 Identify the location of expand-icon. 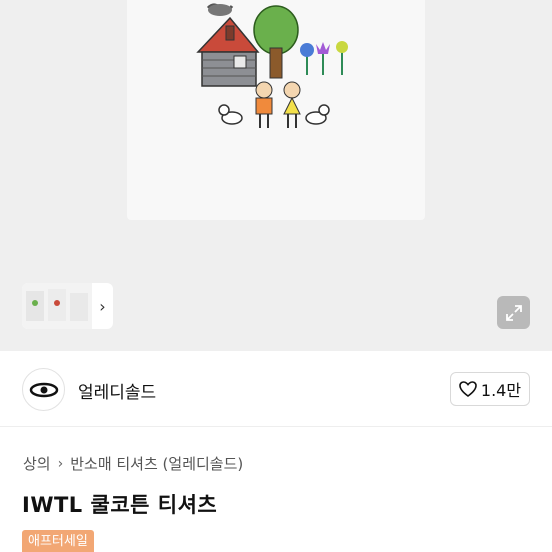
(513, 312).